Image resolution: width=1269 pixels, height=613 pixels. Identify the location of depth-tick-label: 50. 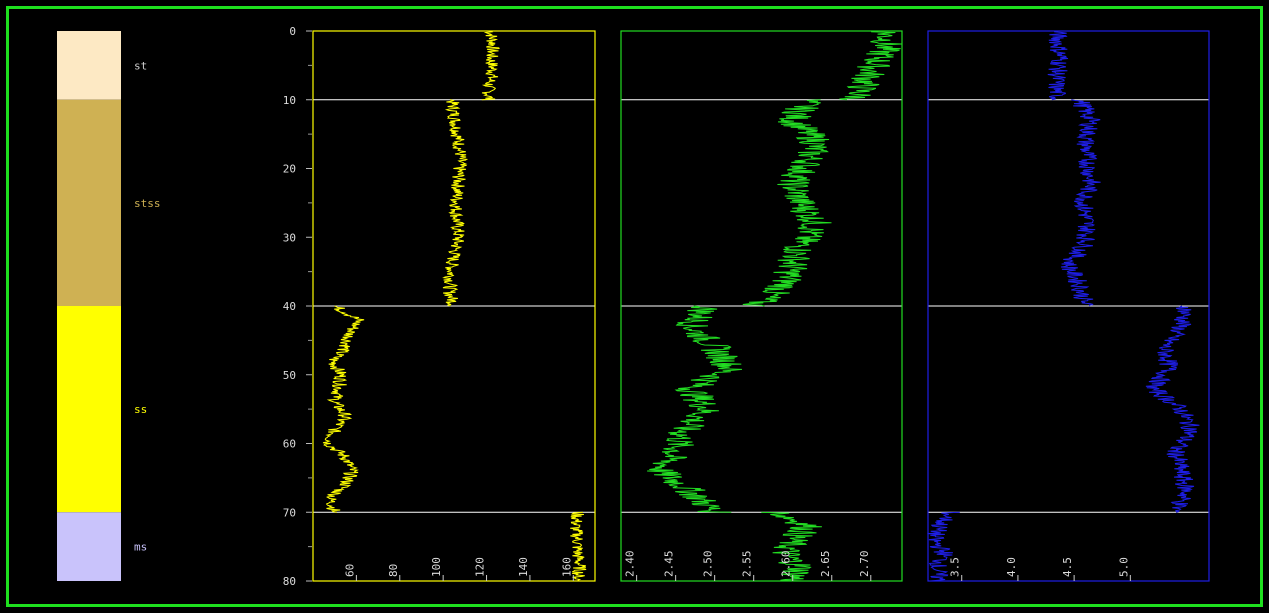
(289, 375).